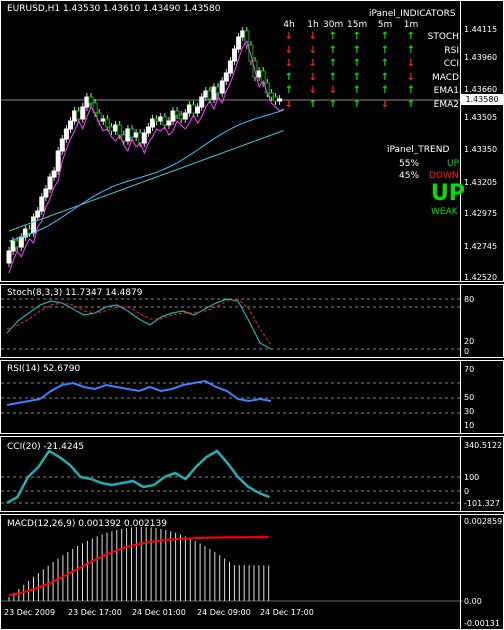 The height and width of the screenshot is (630, 504). I want to click on timeframe-header: 30m, so click(333, 25).